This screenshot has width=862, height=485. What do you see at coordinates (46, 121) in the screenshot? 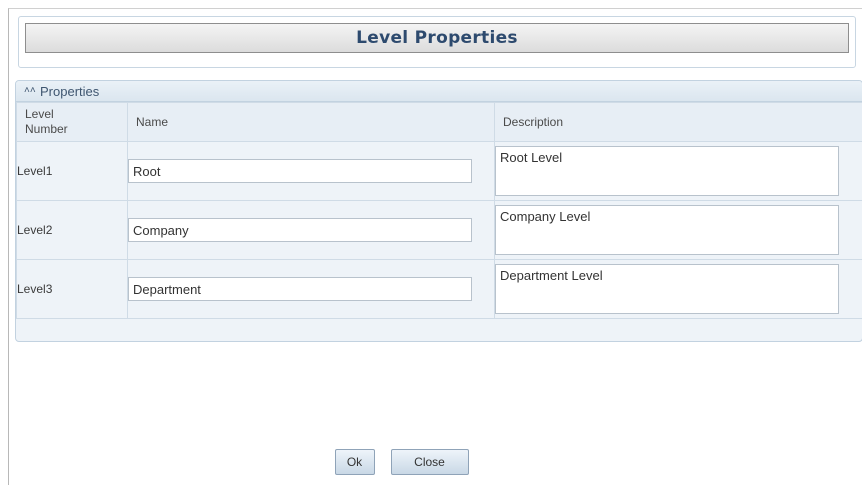
I see `level-number-header-label: Level Number` at bounding box center [46, 121].